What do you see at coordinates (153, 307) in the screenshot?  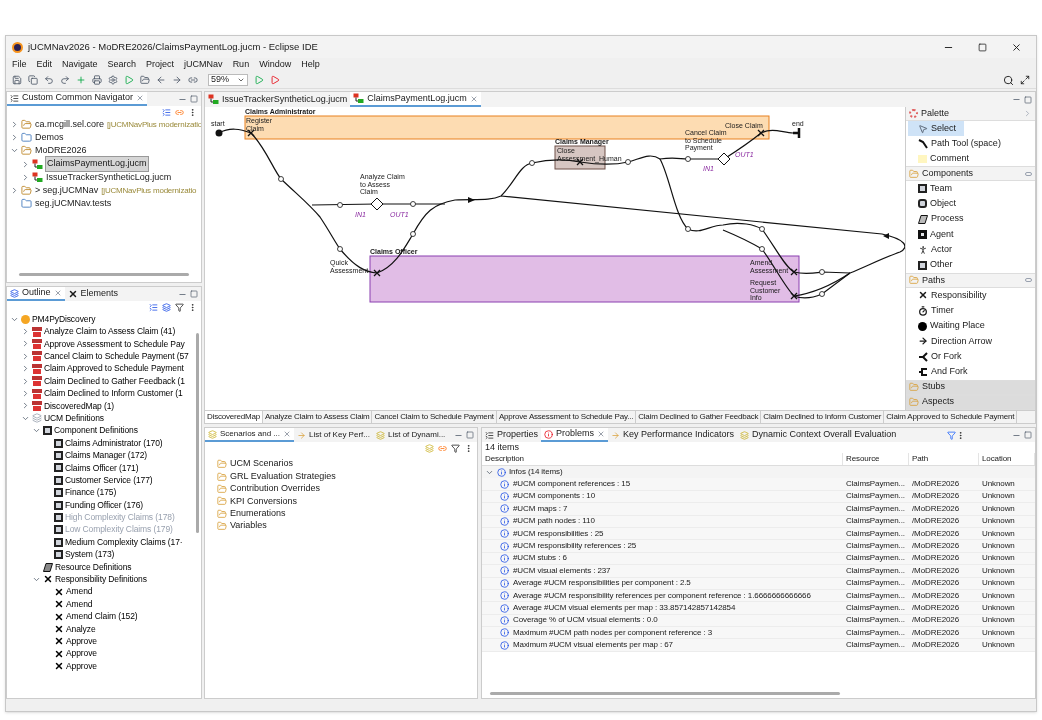 I see `tree-view-icon` at bounding box center [153, 307].